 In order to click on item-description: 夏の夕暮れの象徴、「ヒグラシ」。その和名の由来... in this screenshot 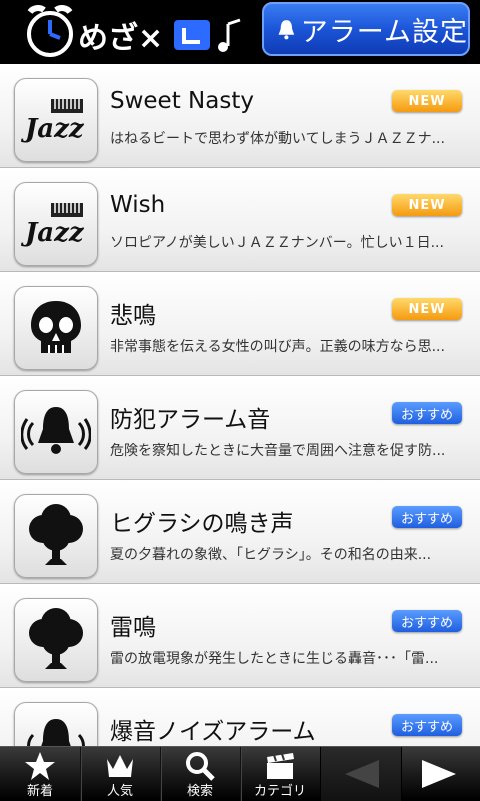, I will do `click(271, 555)`.